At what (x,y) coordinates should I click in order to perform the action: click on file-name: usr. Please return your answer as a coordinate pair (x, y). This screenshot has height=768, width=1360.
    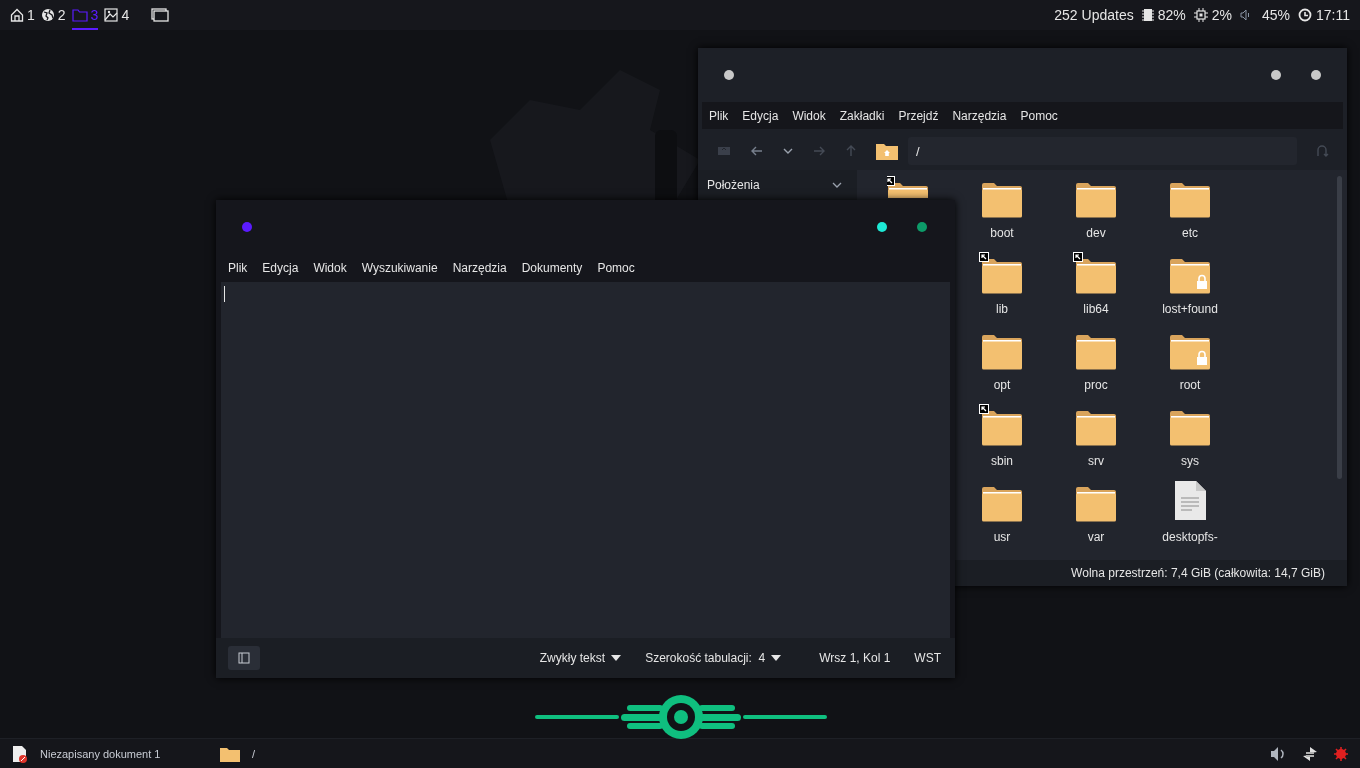
    Looking at the image, I should click on (1002, 537).